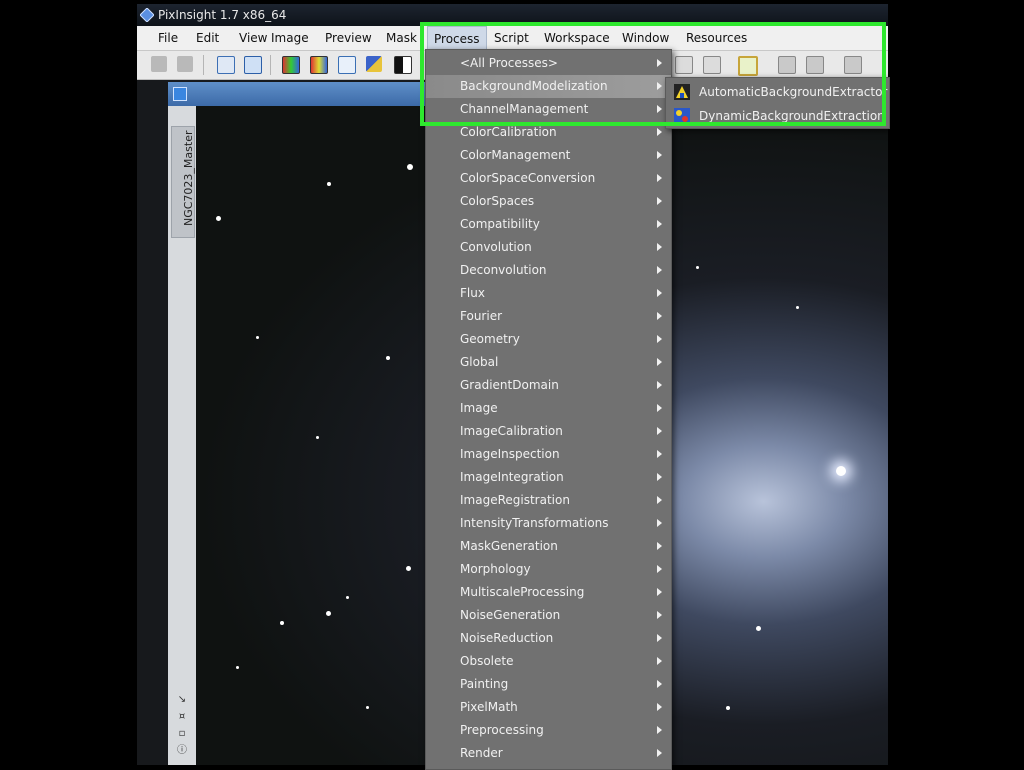 The width and height of the screenshot is (1024, 770). Describe the element at coordinates (548, 316) in the screenshot. I see `menu-item-fourier: Fourier` at that location.